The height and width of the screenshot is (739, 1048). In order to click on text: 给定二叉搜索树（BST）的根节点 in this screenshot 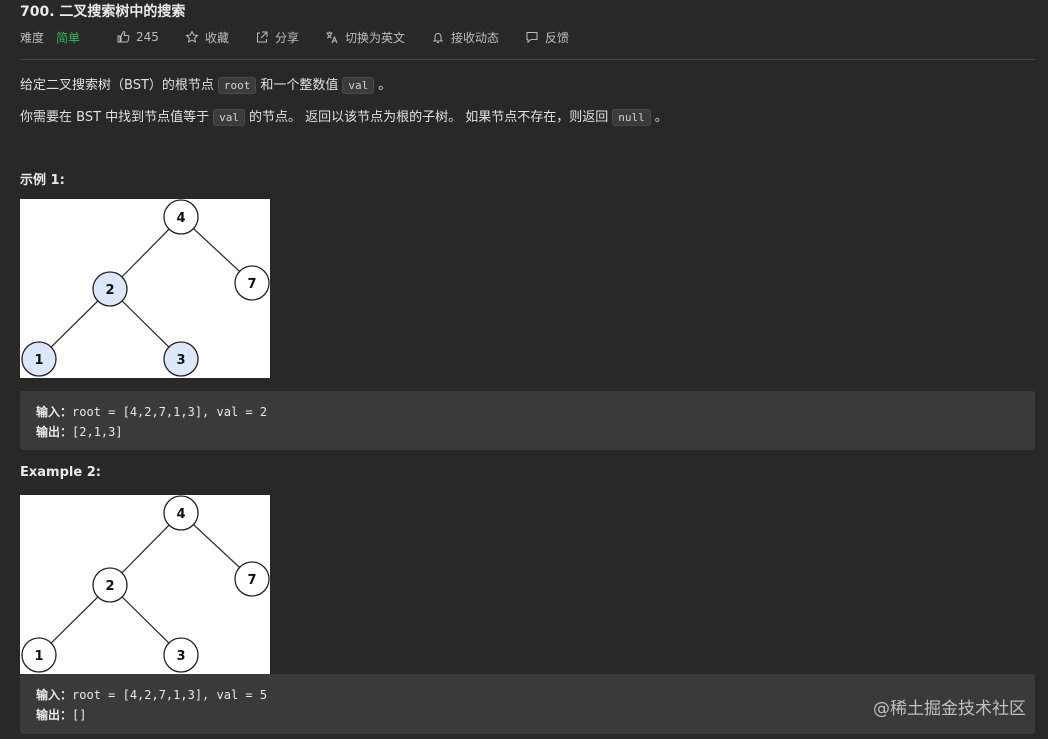, I will do `click(117, 85)`.